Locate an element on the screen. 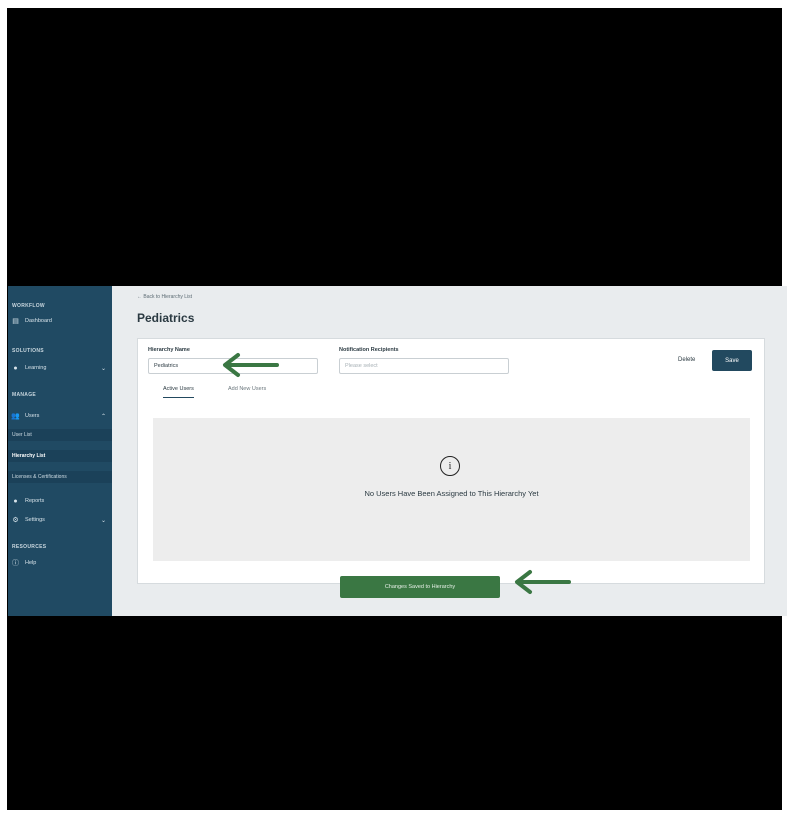 Image resolution: width=787 pixels, height=818 pixels. users-icon: 👥 is located at coordinates (15, 416).